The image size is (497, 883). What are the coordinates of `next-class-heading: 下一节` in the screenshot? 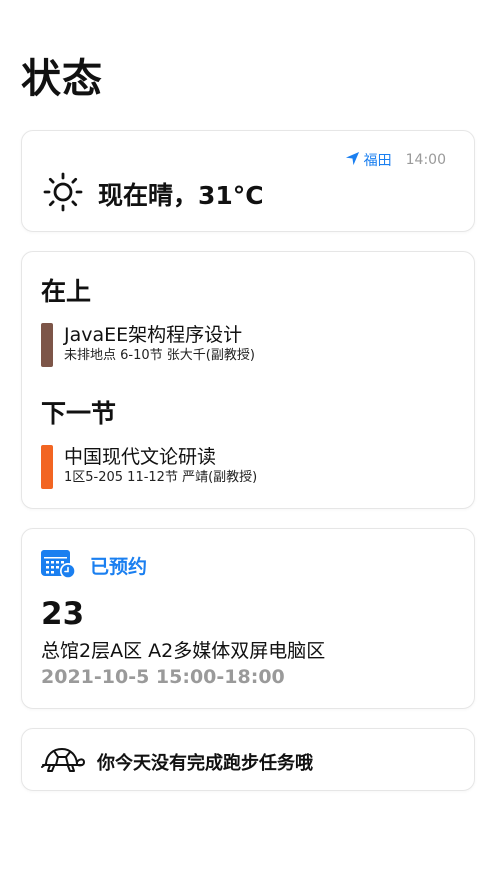 It's located at (79, 413).